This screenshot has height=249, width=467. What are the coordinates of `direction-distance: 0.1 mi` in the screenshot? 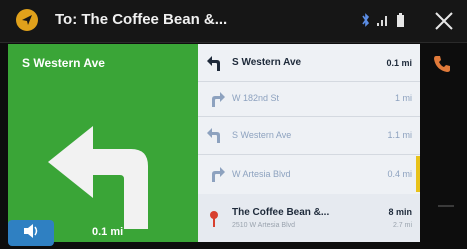 It's located at (399, 63).